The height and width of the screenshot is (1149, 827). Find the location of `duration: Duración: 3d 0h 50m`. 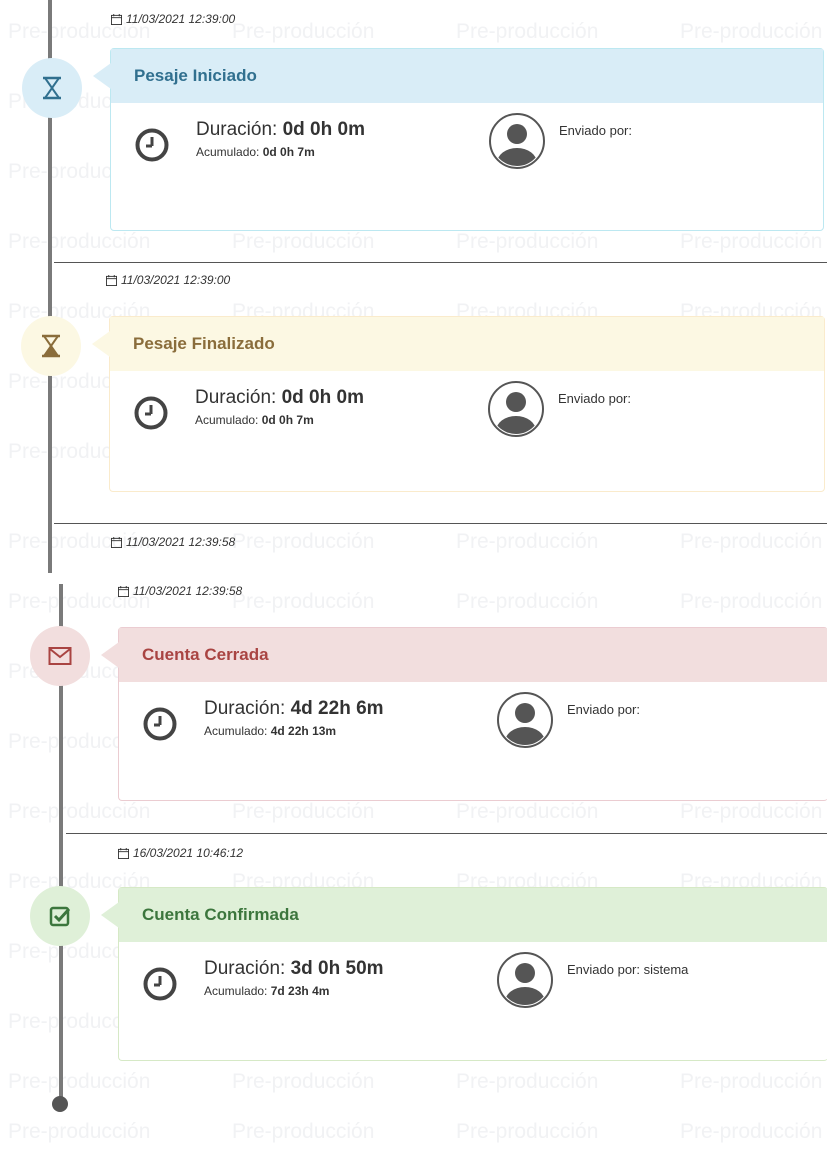

duration: Duración: 3d 0h 50m is located at coordinates (294, 969).